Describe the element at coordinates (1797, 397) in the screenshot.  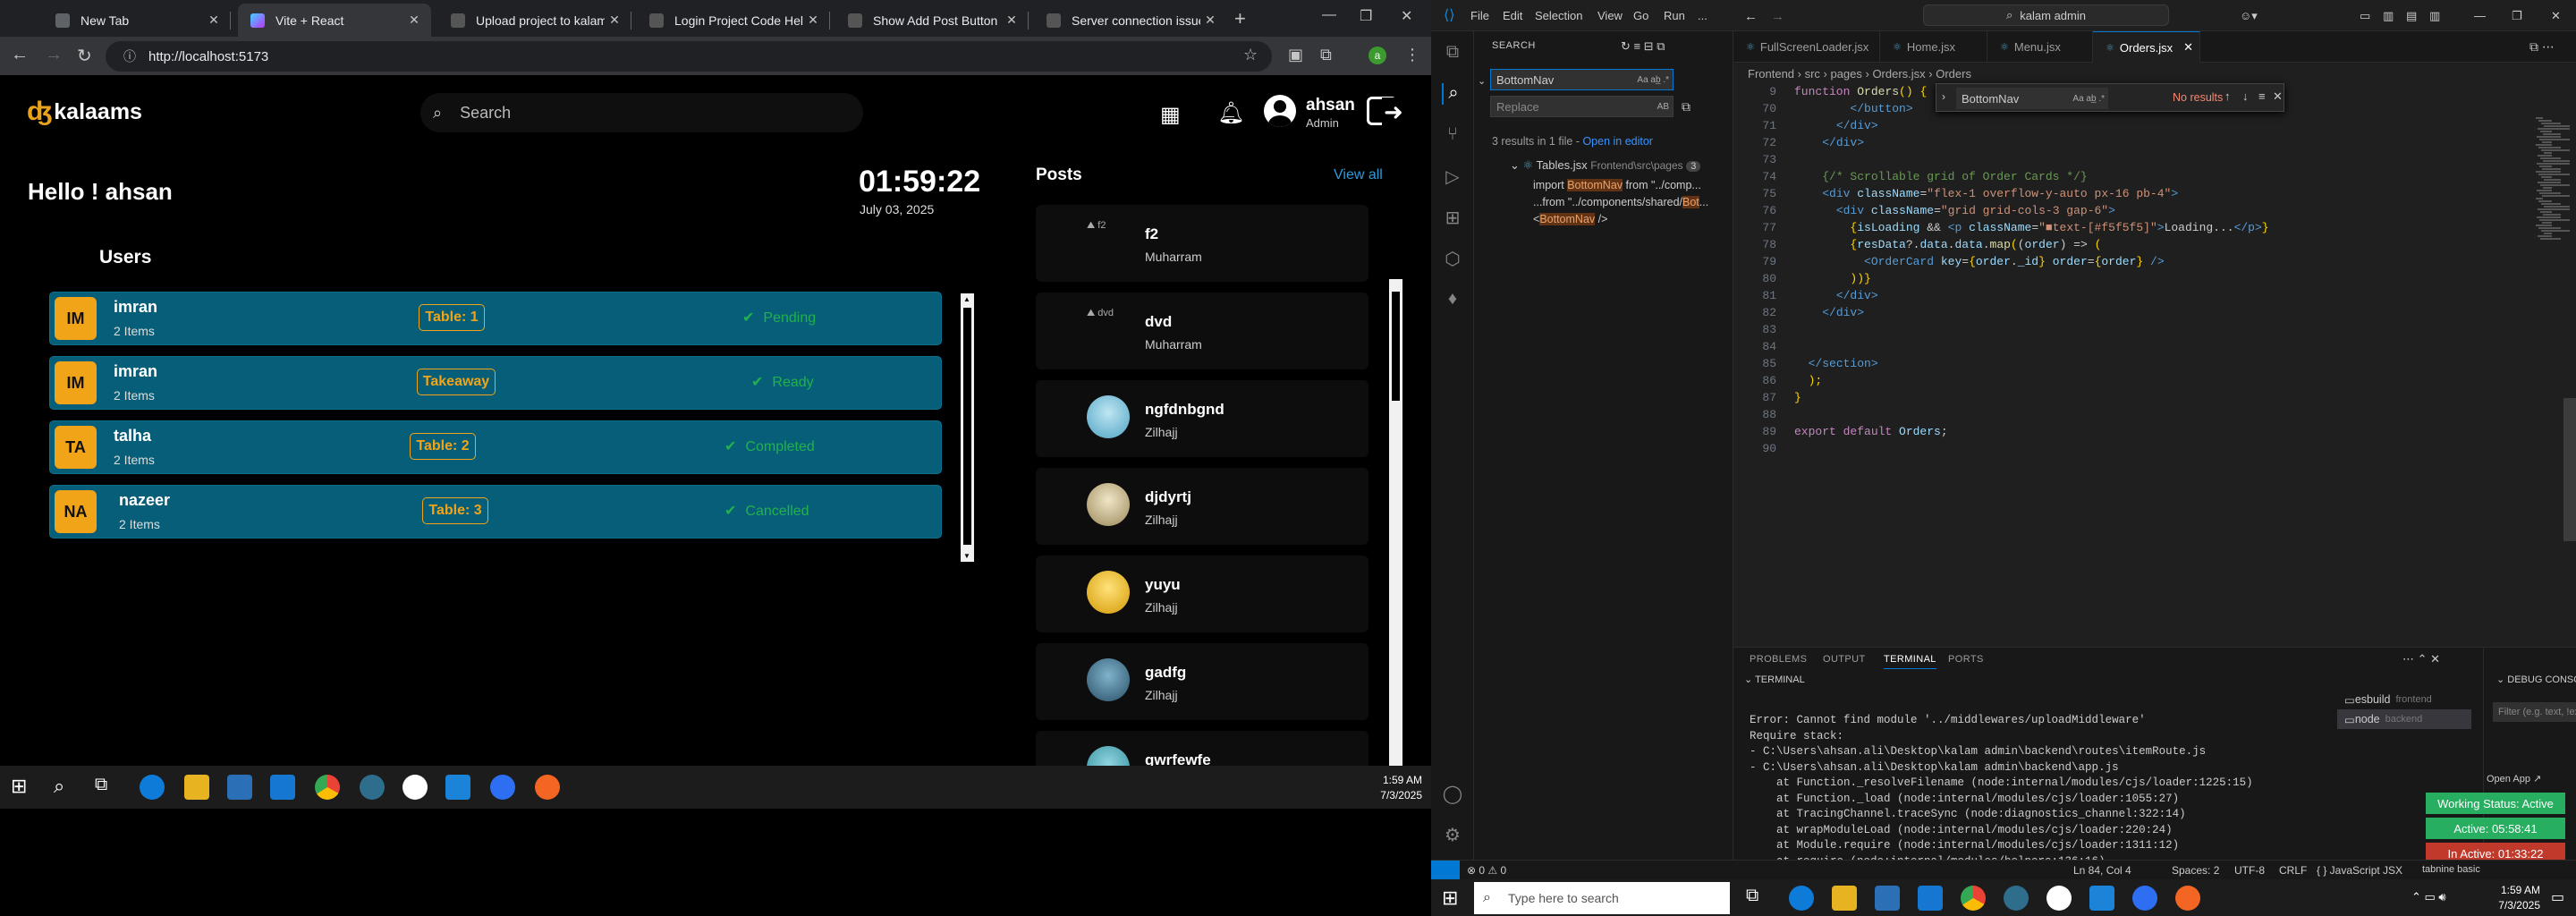
I see `code-line: }` at that location.